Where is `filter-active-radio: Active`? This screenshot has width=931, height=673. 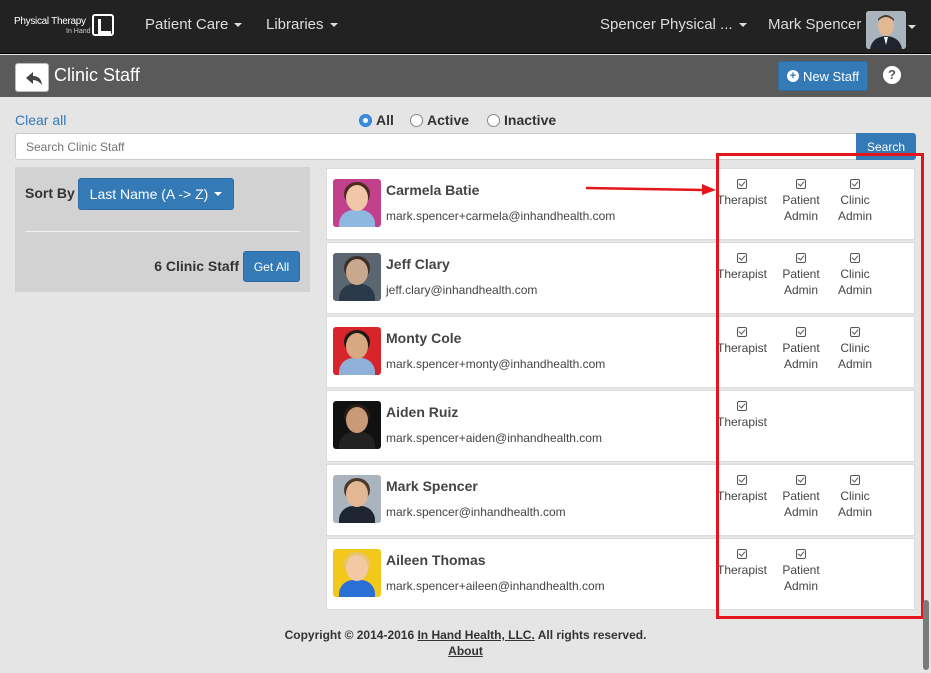 filter-active-radio: Active is located at coordinates (439, 120).